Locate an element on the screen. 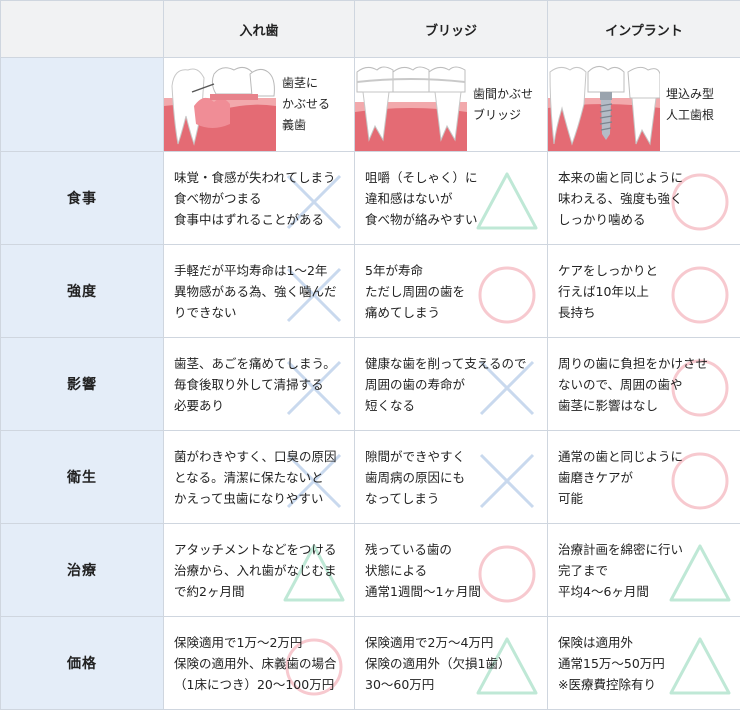 The width and height of the screenshot is (740, 710). denture-cell: 歯茎、あごを痛めてしまう。 毎食後取り外して清掃する 必要あり is located at coordinates (259, 384).